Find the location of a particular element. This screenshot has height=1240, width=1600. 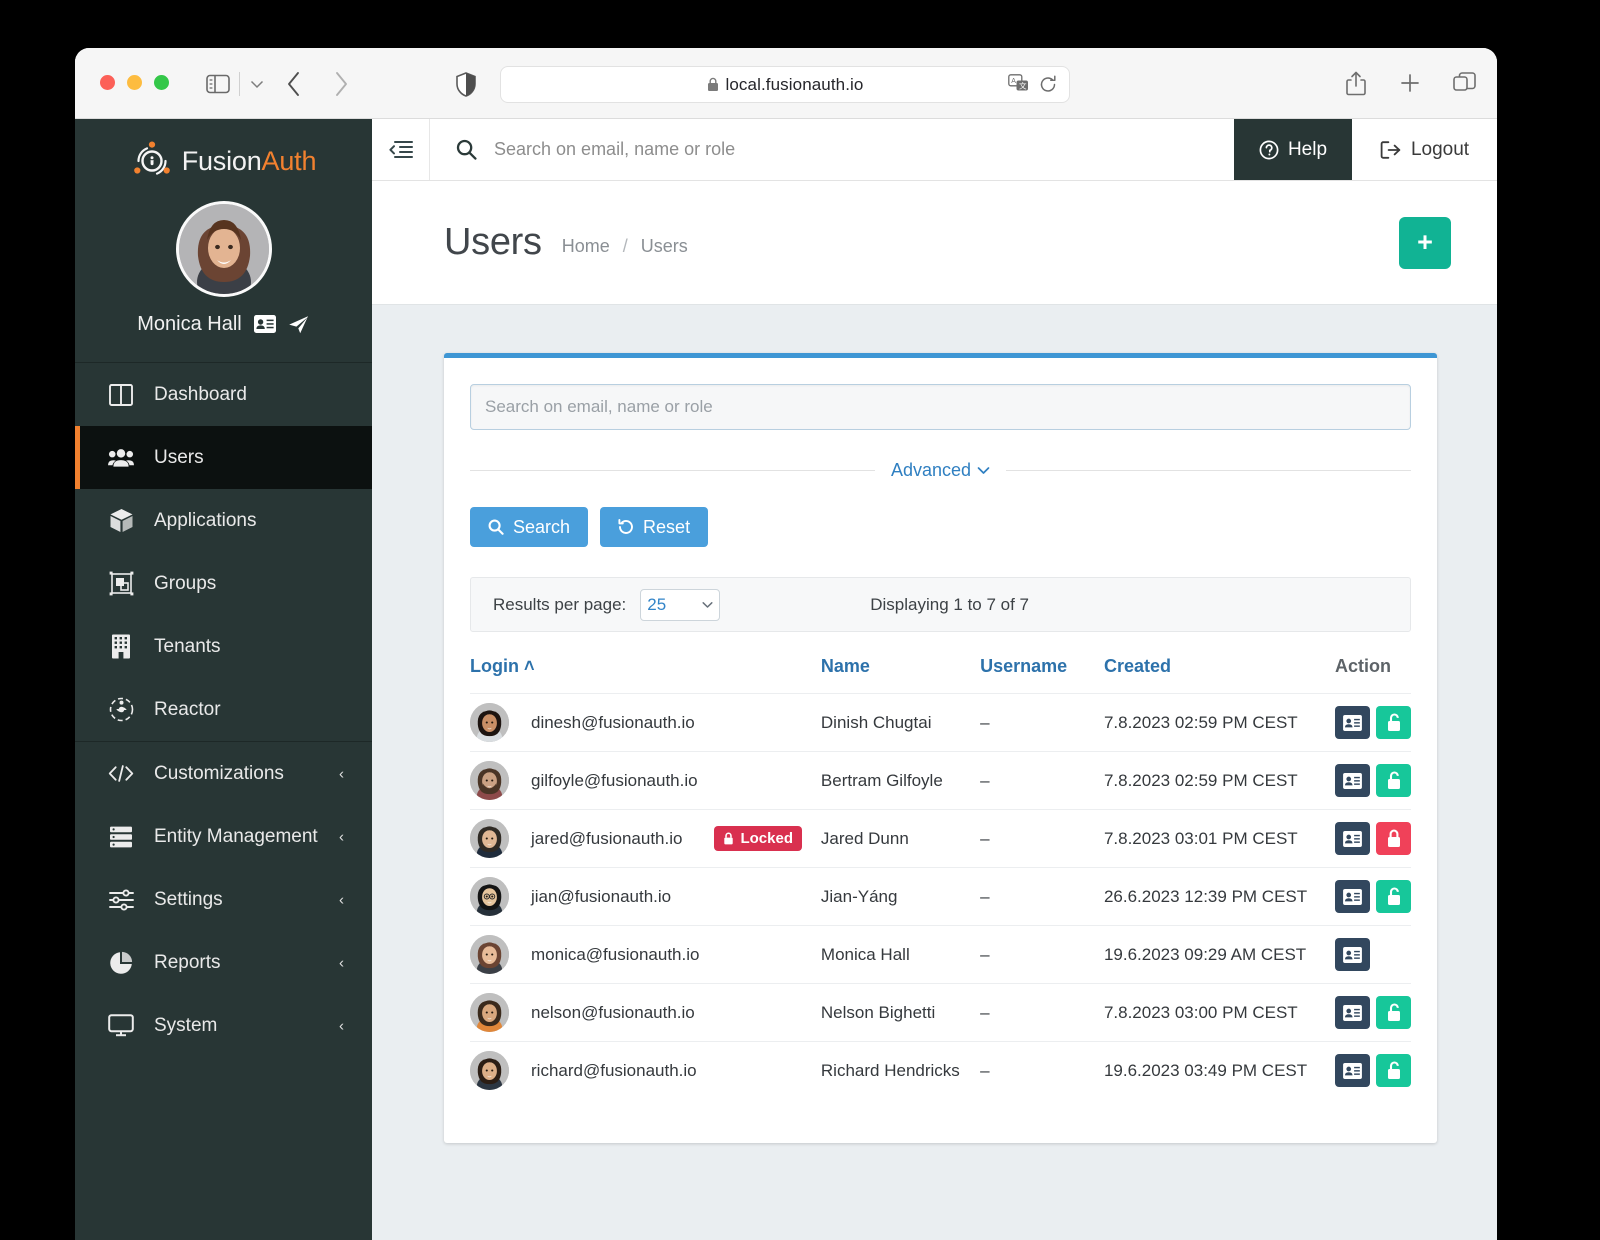

login-email: jared@fusionauth.io is located at coordinates (606, 839).